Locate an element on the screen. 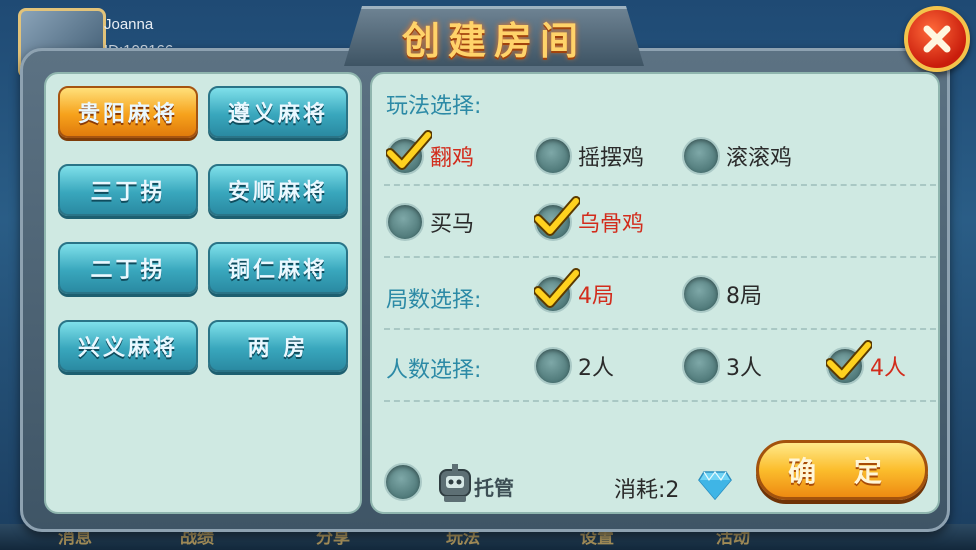 The image size is (976, 550). option-gungunji: 滚滚鸡 is located at coordinates (737, 156).